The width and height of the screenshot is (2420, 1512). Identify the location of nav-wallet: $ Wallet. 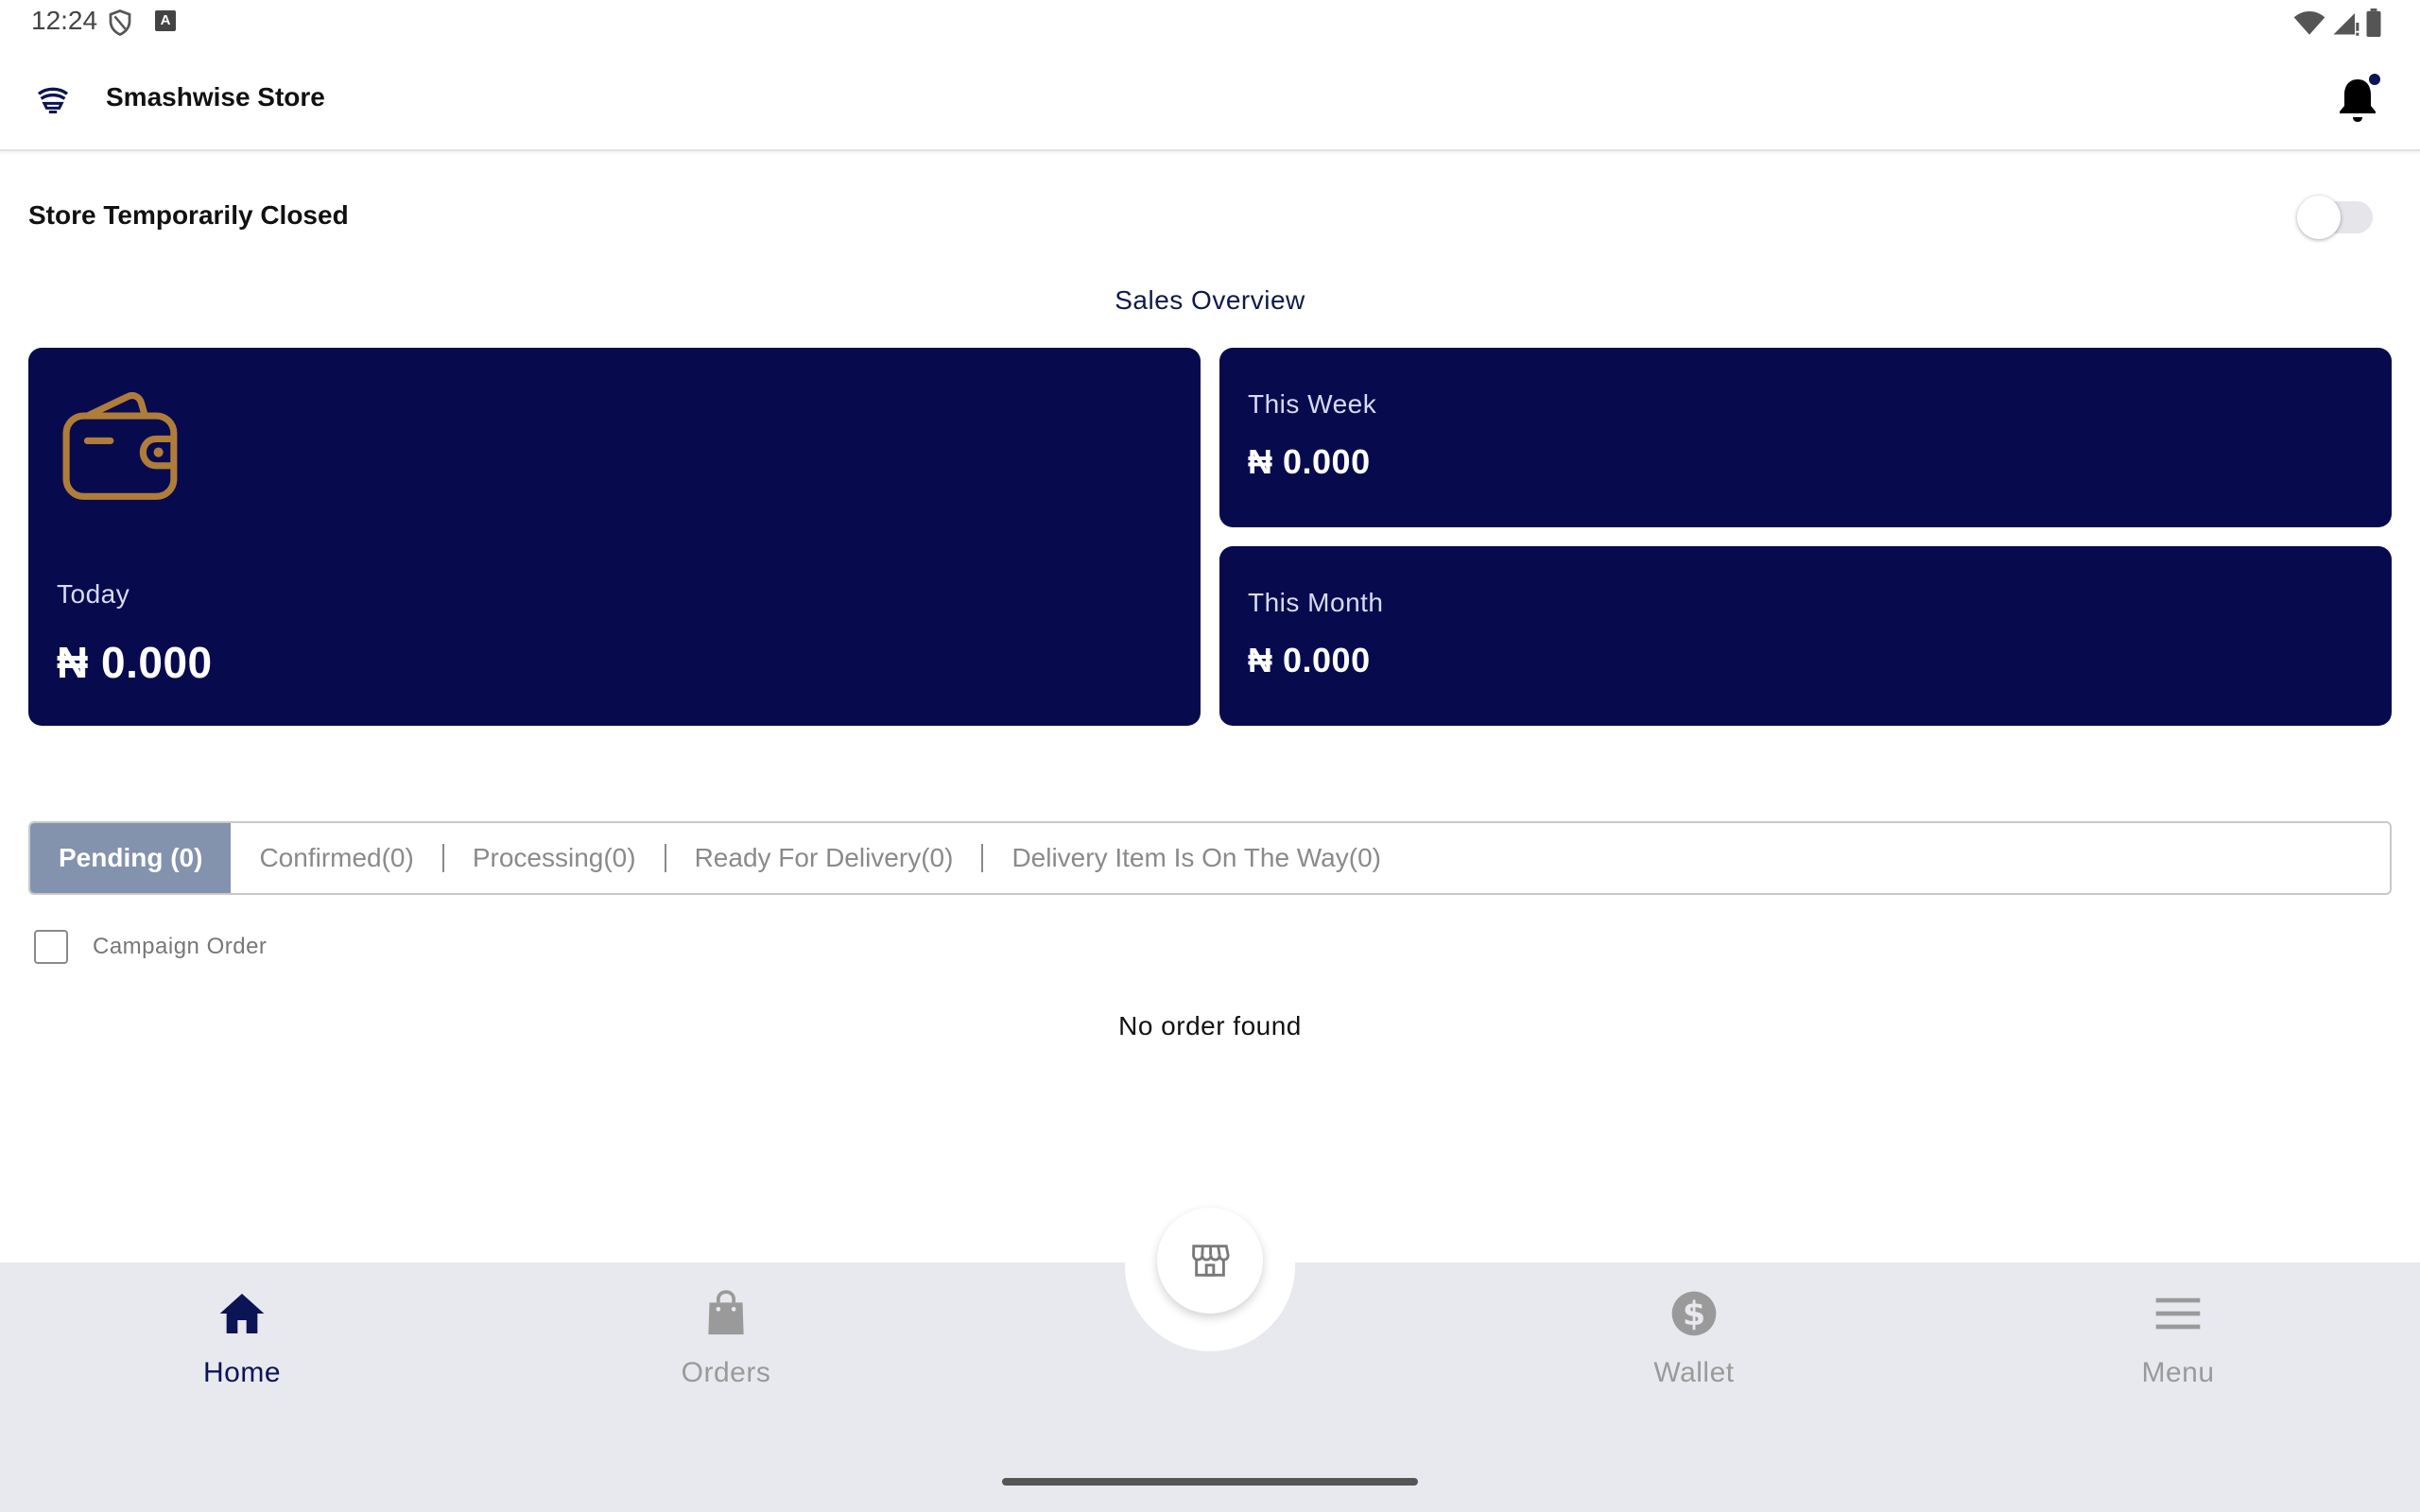
(1694, 1338).